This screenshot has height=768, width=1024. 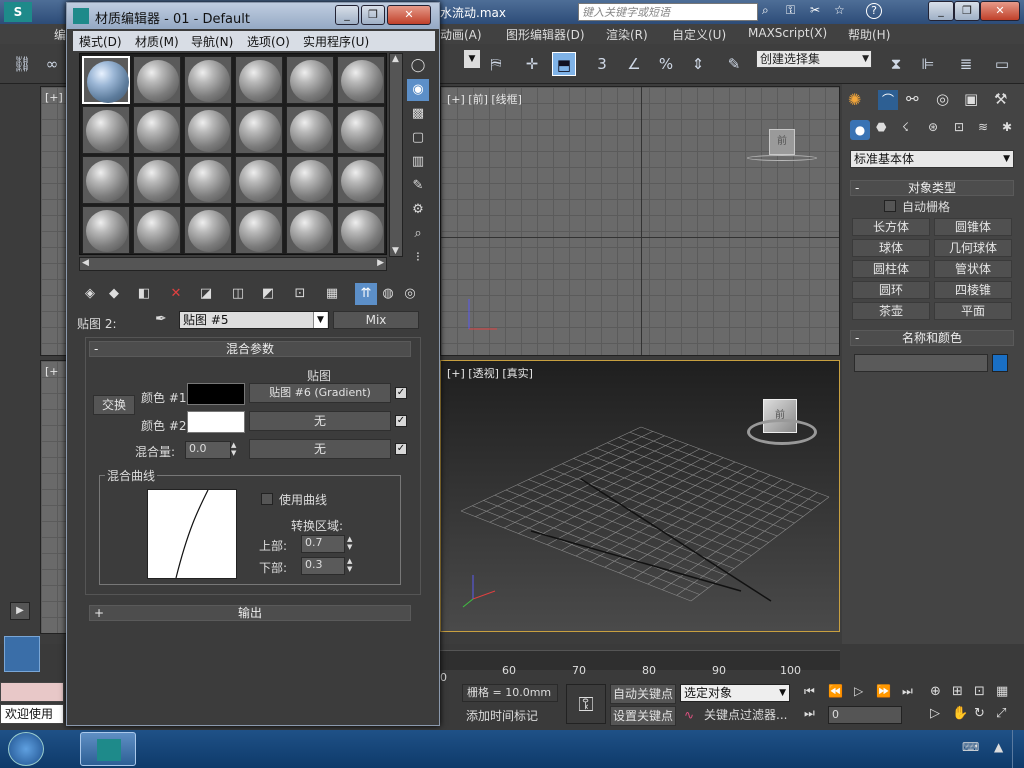 I want to click on menu-partial-left: 编, so click(x=60, y=34).